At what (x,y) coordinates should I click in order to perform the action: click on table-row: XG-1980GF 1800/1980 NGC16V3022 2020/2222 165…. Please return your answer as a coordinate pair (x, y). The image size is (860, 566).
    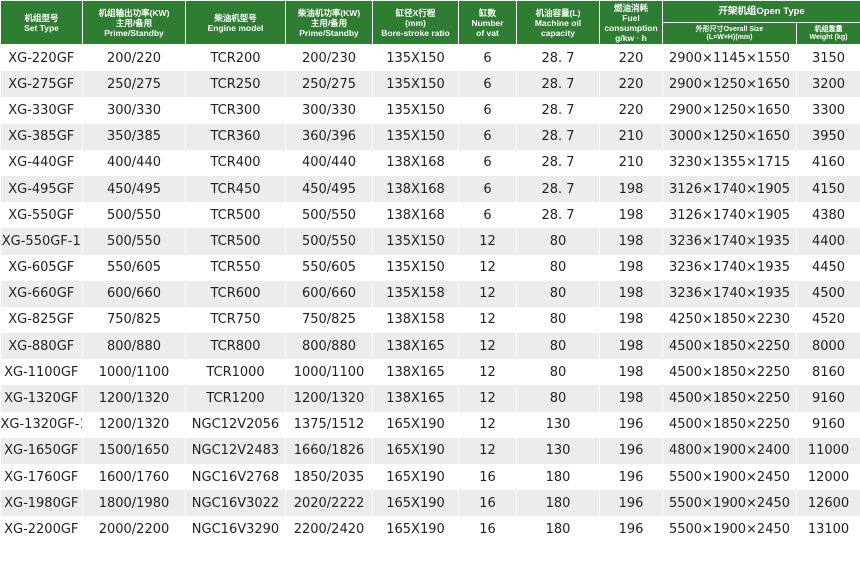
    Looking at the image, I should click on (430, 503).